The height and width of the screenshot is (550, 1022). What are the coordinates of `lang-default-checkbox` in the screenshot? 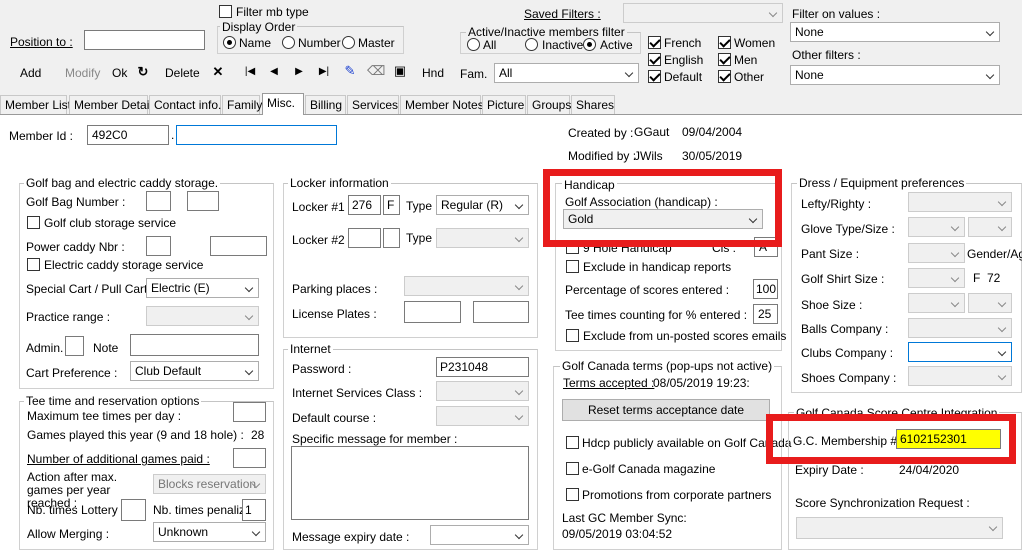 It's located at (654, 76).